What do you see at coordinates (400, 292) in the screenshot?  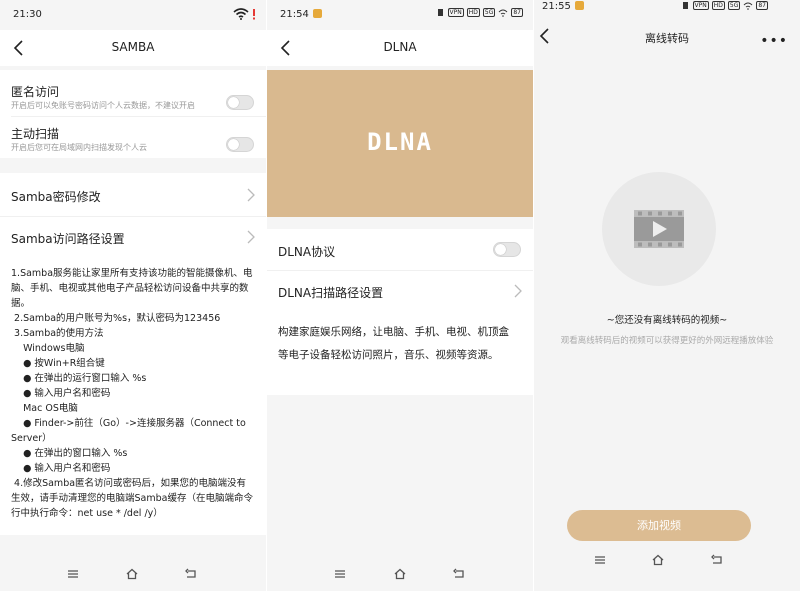 I see `dlna-path-item: DLNA扫描路径设置` at bounding box center [400, 292].